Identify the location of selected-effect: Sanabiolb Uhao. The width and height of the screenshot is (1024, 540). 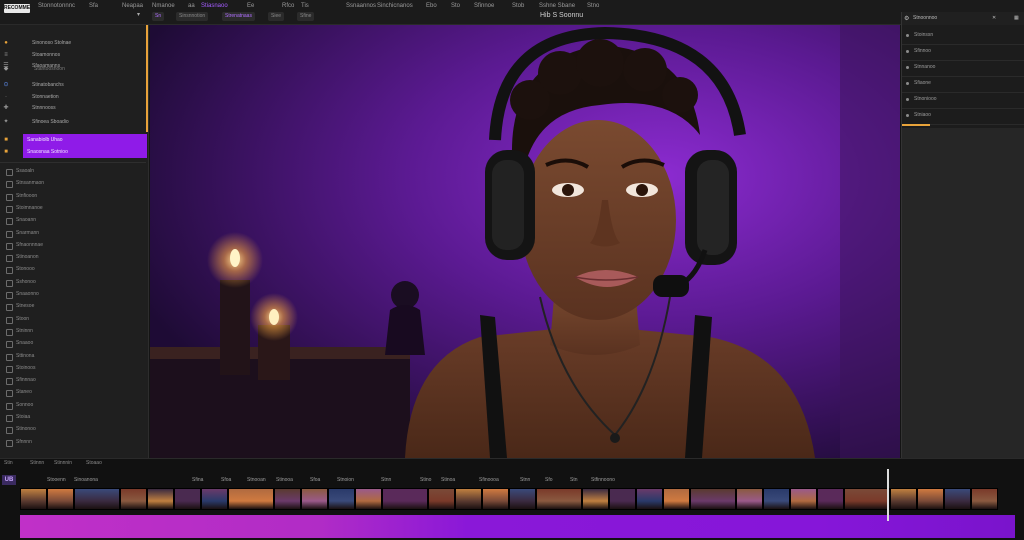
(85, 140).